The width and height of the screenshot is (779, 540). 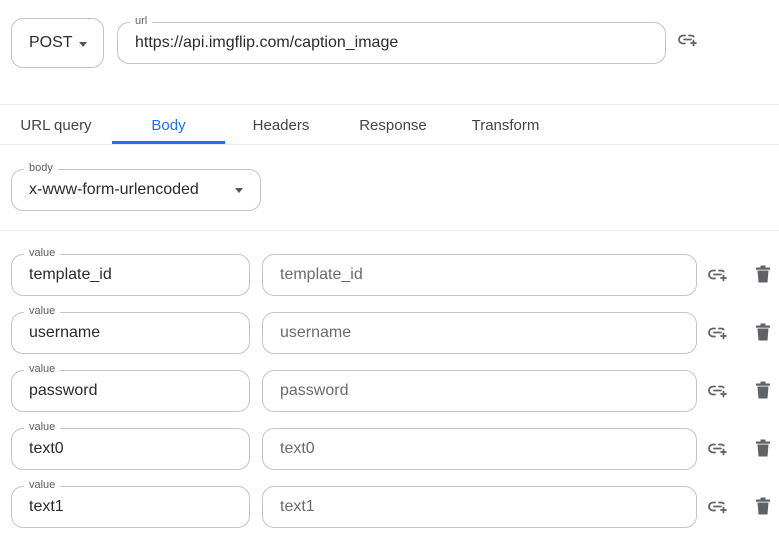 What do you see at coordinates (316, 332) in the screenshot?
I see `param-value: username` at bounding box center [316, 332].